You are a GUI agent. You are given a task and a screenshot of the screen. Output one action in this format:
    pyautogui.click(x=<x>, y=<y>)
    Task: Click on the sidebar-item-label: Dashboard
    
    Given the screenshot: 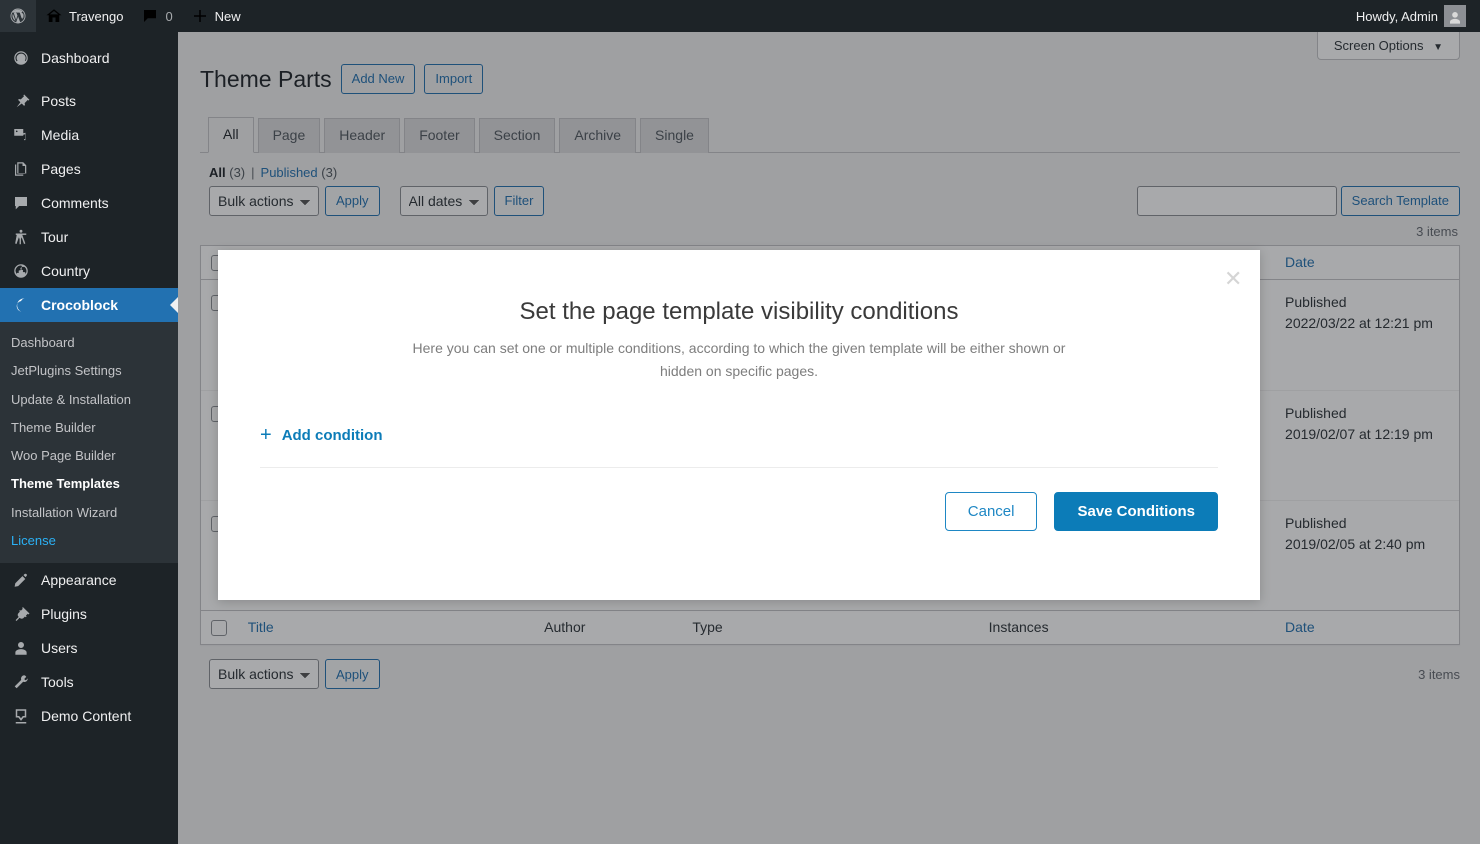 What is the action you would take?
    pyautogui.click(x=75, y=58)
    